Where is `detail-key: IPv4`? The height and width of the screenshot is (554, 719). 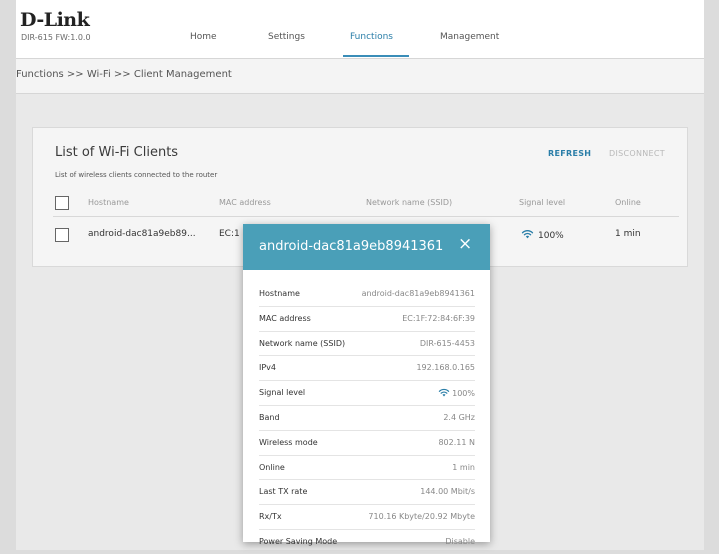 detail-key: IPv4 is located at coordinates (268, 368).